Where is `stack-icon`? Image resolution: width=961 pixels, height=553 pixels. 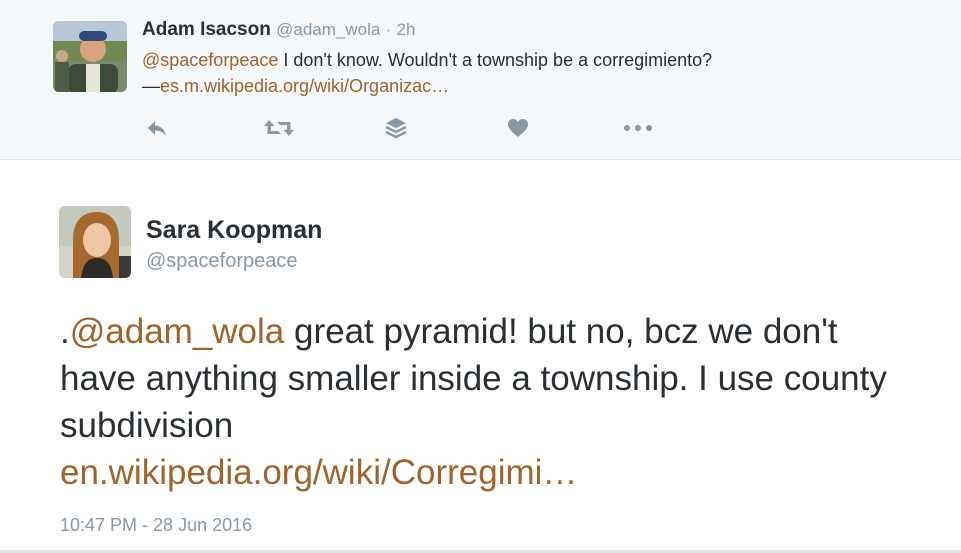
stack-icon is located at coordinates (396, 128).